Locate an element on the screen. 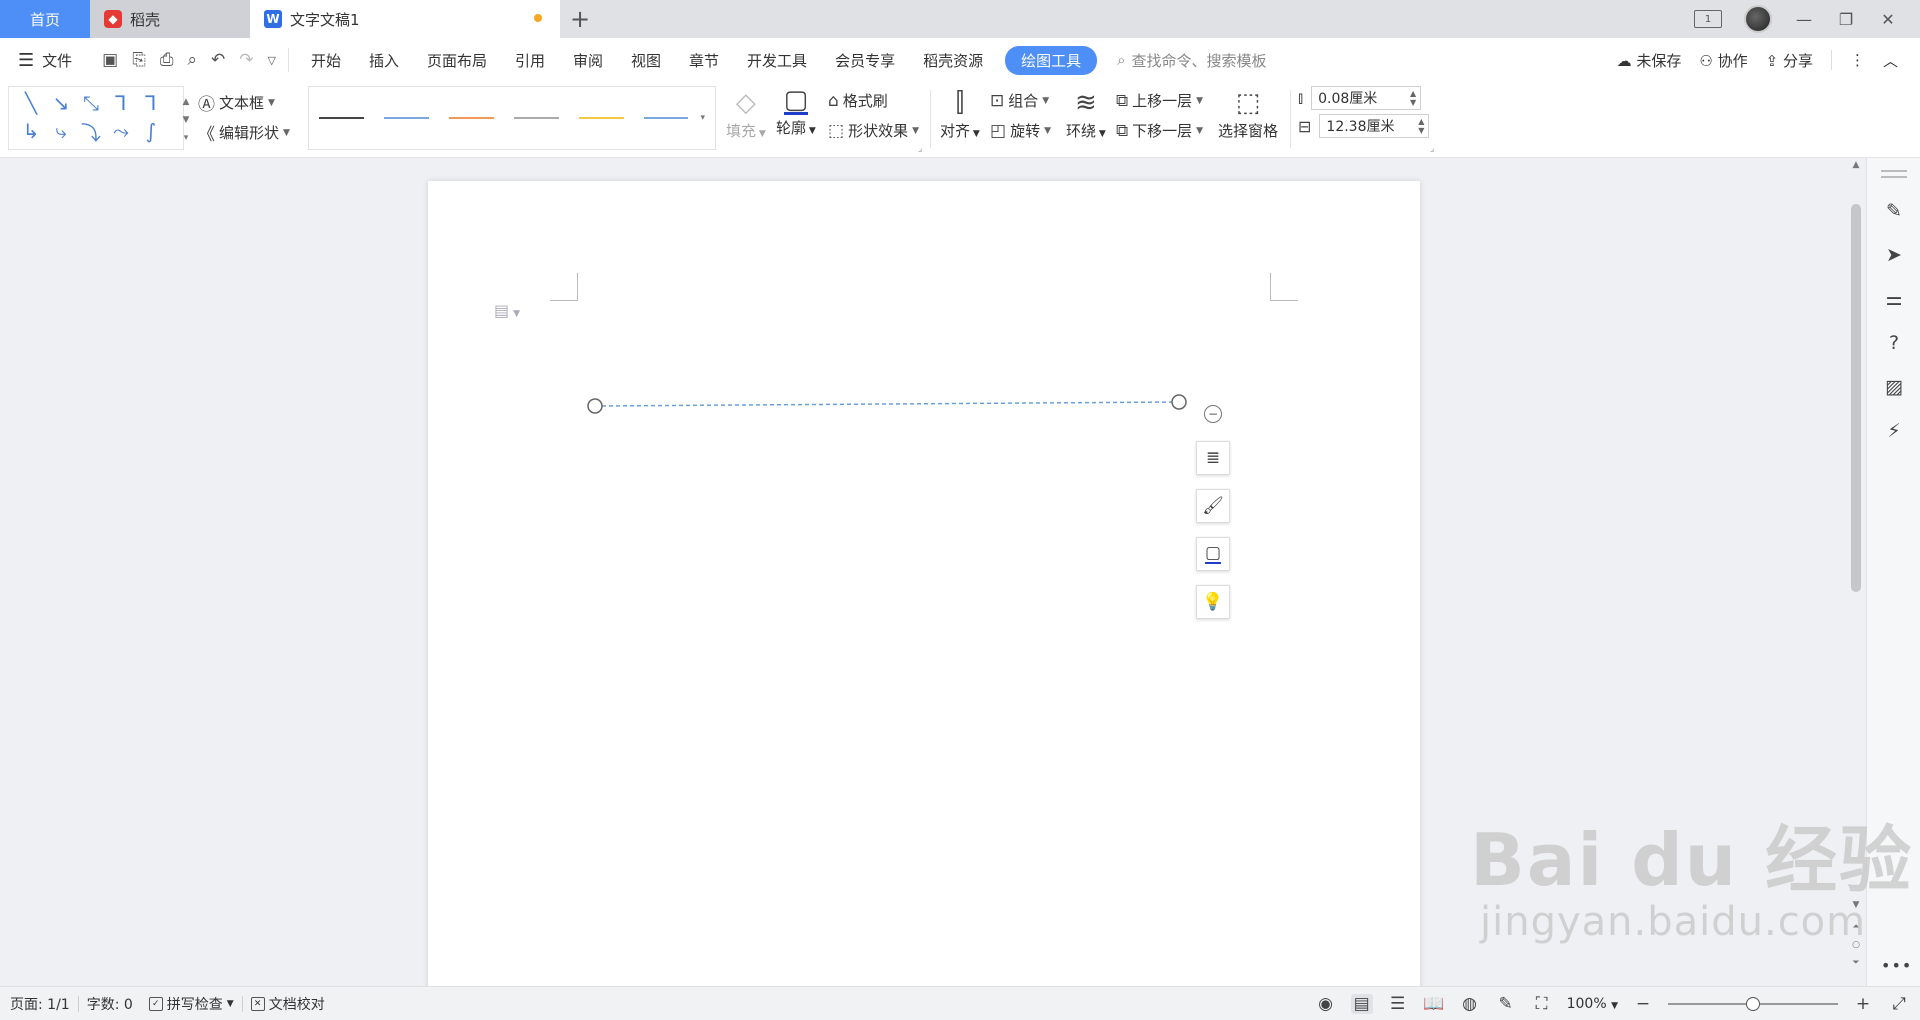 This screenshot has height=1020, width=1920. unsaved-button: ☁ 未保存 is located at coordinates (1649, 60).